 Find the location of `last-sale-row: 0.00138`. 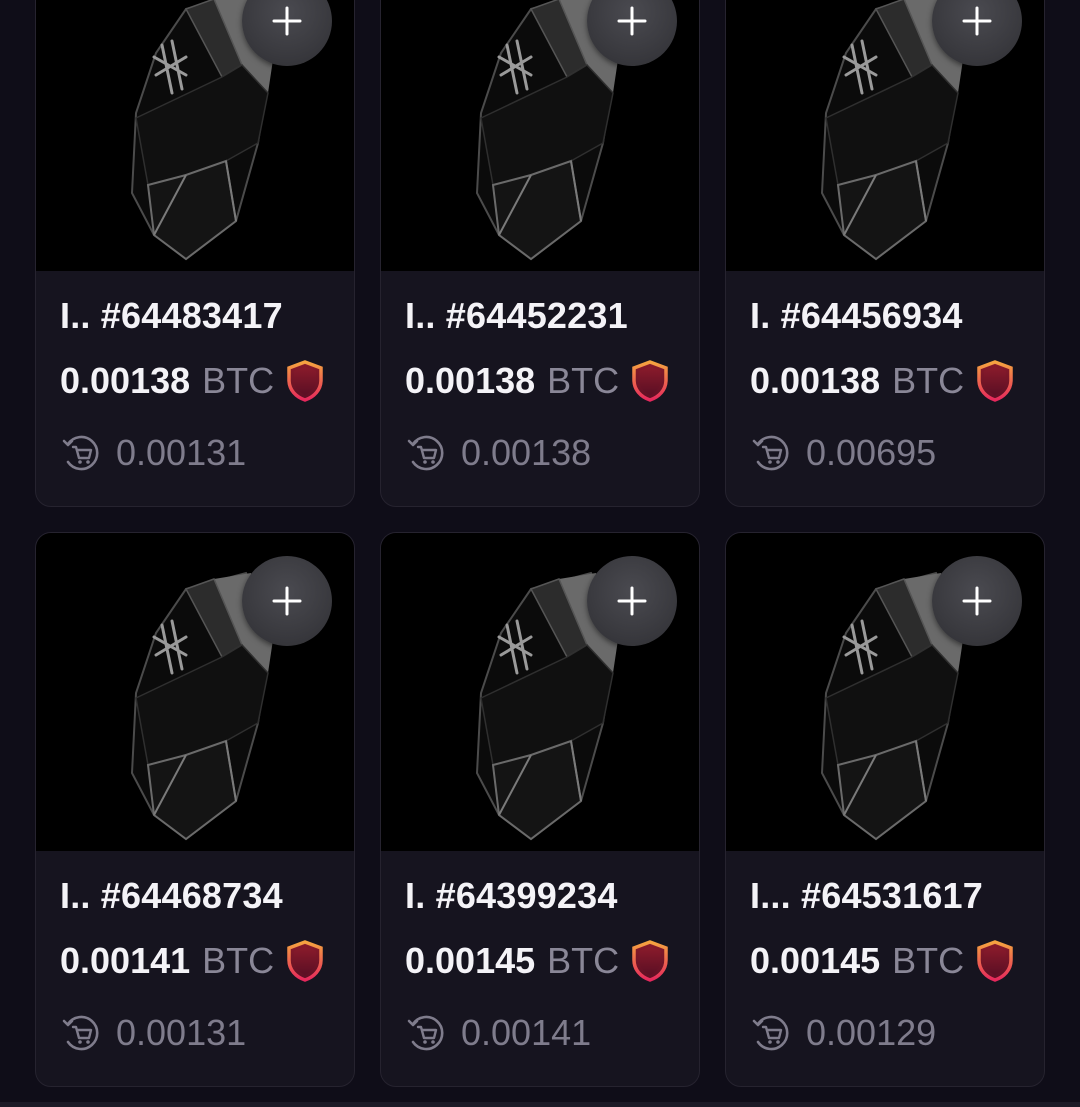

last-sale-row: 0.00138 is located at coordinates (552, 453).